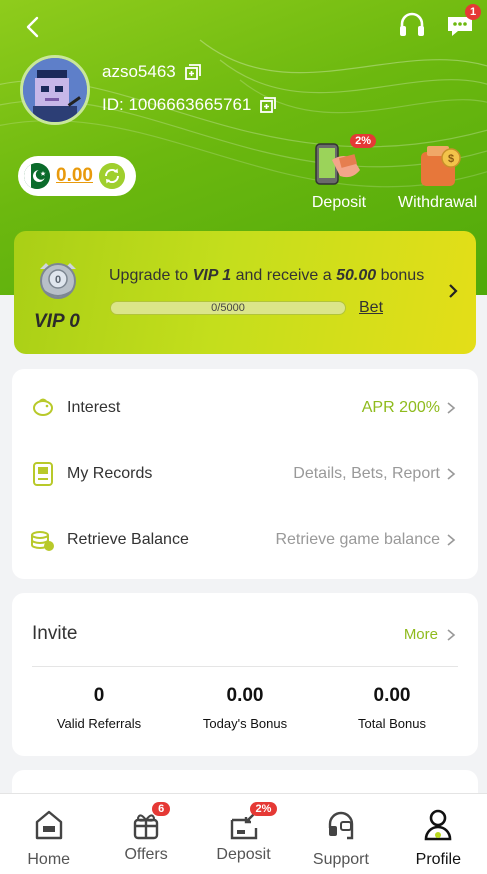  I want to click on back-arrow-icon, so click(33, 27).